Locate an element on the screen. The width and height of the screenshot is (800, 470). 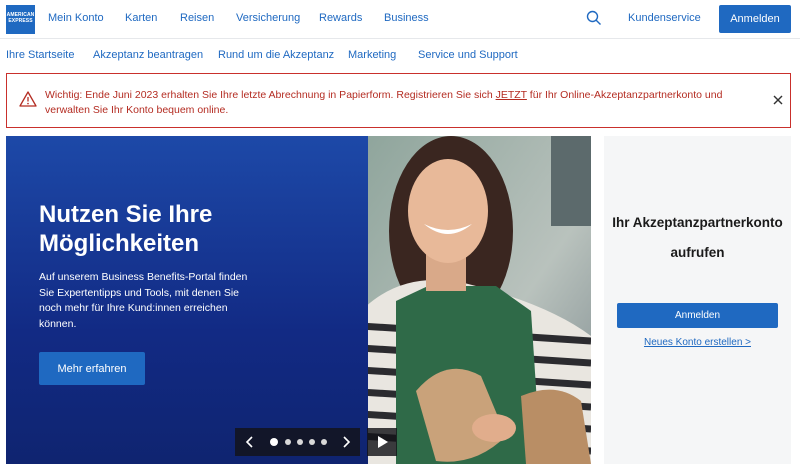
chevron-right-icon is located at coordinates (346, 442).